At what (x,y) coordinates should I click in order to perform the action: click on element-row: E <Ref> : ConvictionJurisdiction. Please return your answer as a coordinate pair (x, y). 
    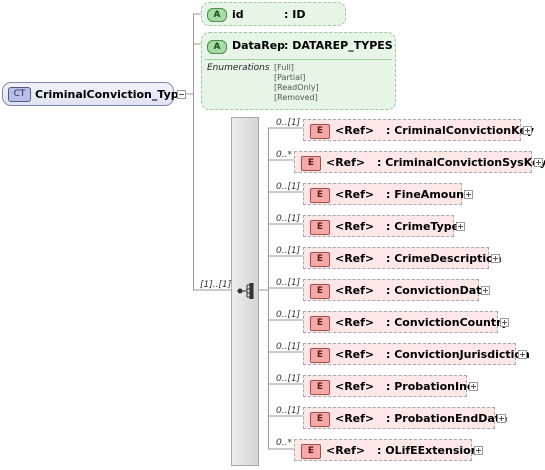
    Looking at the image, I should click on (416, 354).